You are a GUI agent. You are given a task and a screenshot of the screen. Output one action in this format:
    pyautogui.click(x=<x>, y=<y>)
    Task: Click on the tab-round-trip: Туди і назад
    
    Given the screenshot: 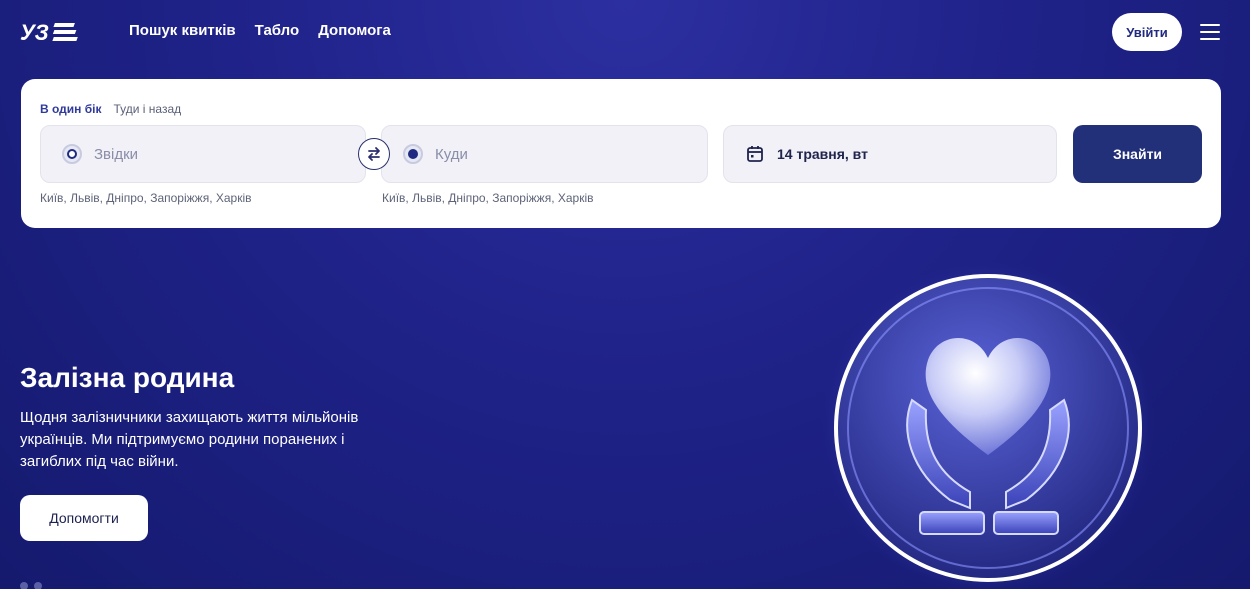 What is the action you would take?
    pyautogui.click(x=148, y=109)
    